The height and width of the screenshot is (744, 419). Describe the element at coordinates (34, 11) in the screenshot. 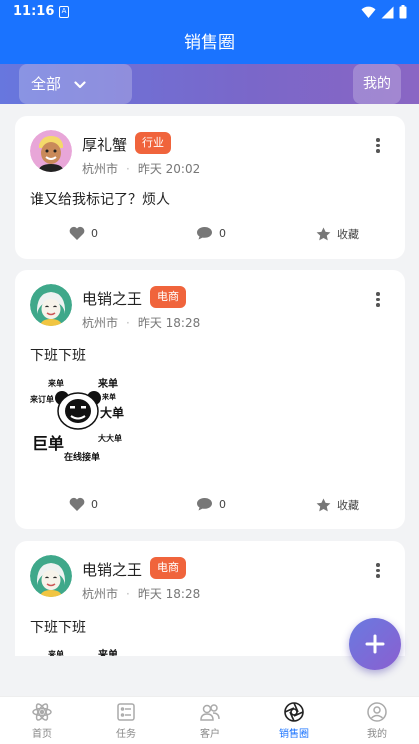

I see `status-time: 11:16` at that location.